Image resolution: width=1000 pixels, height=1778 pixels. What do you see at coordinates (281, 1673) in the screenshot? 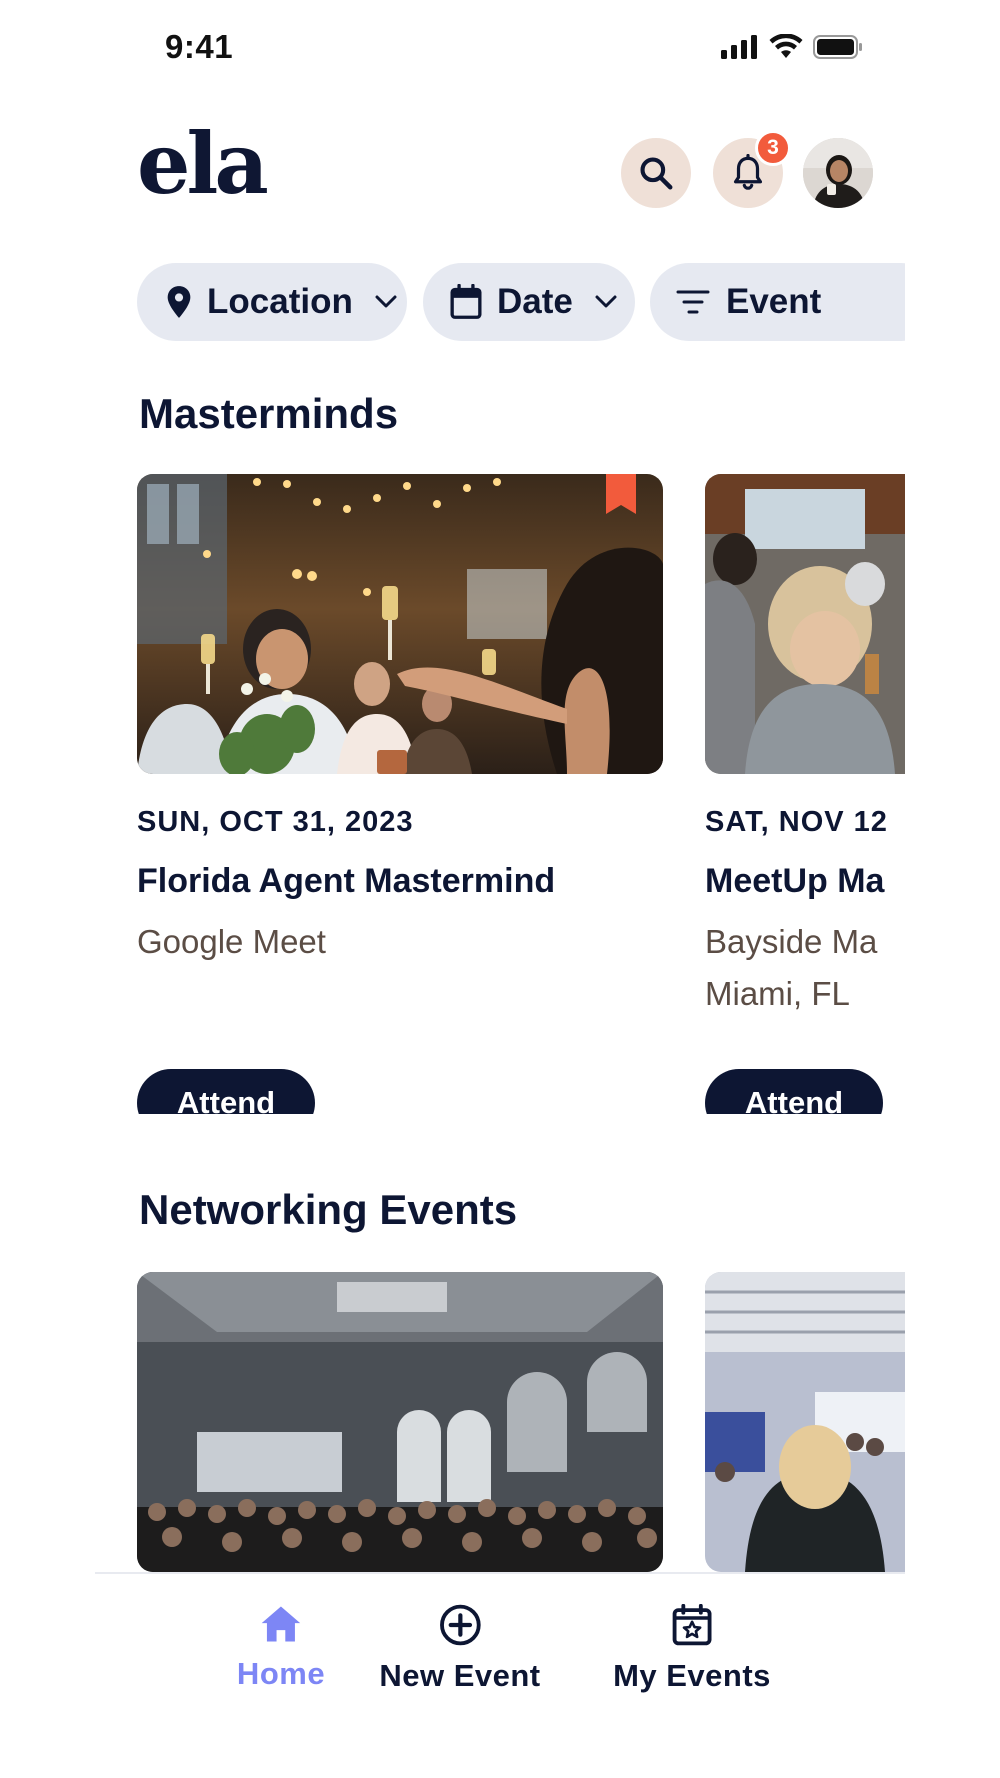
I see `tab-home-label: Home` at bounding box center [281, 1673].